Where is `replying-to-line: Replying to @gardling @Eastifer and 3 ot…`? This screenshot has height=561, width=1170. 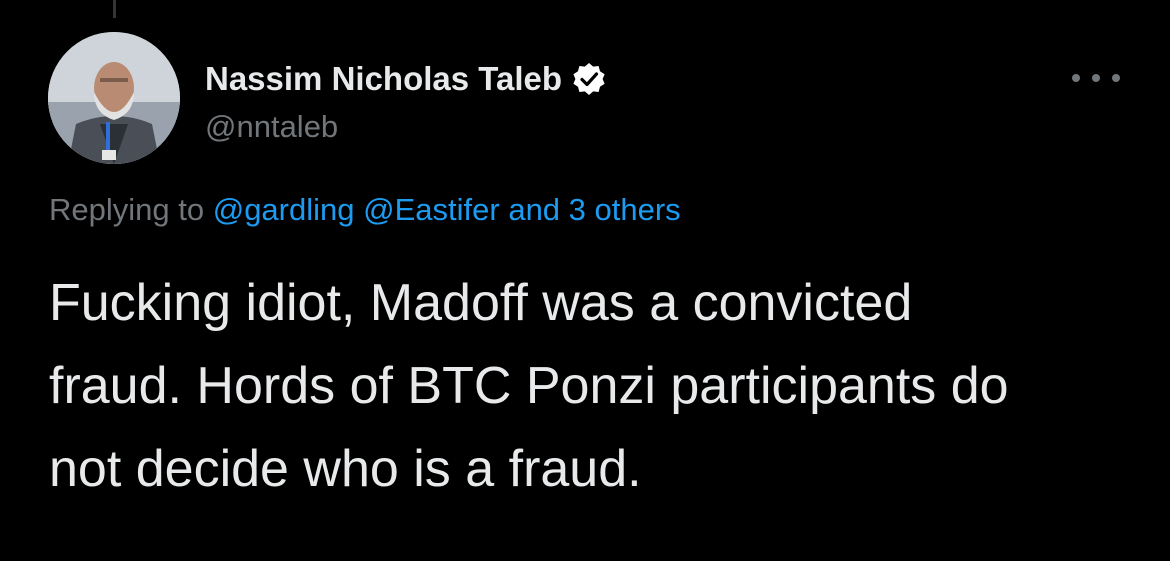
replying-to-line: Replying to @gardling @Eastifer and 3 ot… is located at coordinates (365, 210).